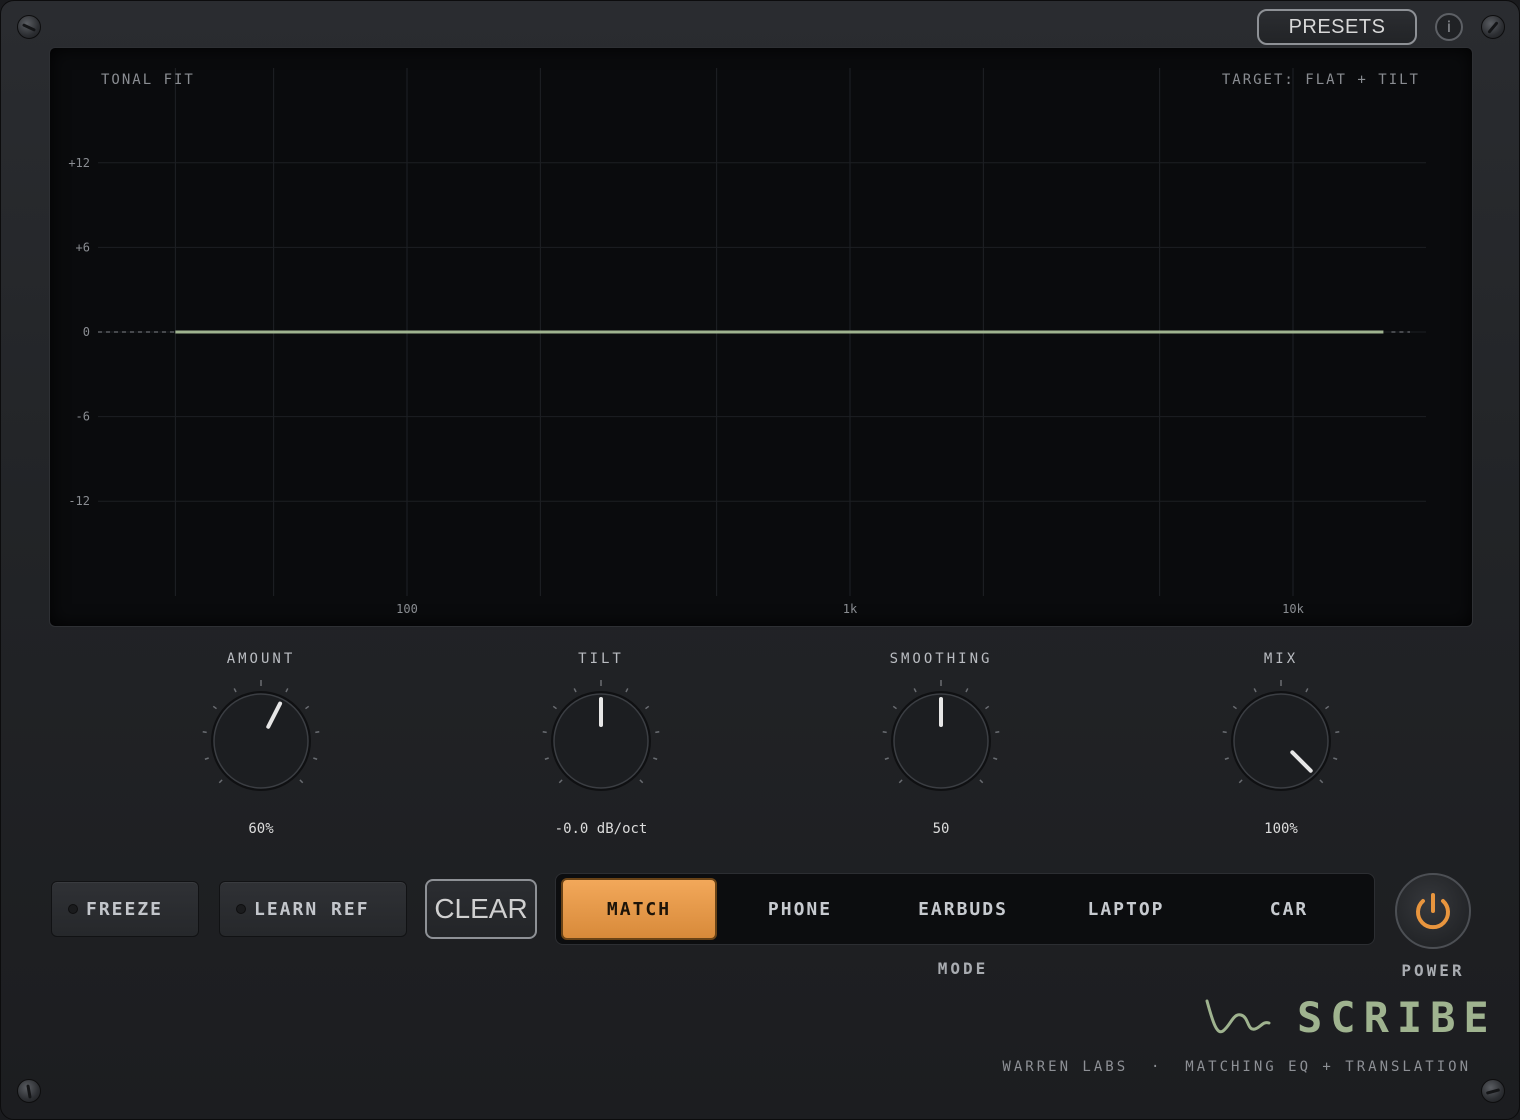 This screenshot has width=1520, height=1120. I want to click on freeze-label: FREEZE, so click(125, 909).